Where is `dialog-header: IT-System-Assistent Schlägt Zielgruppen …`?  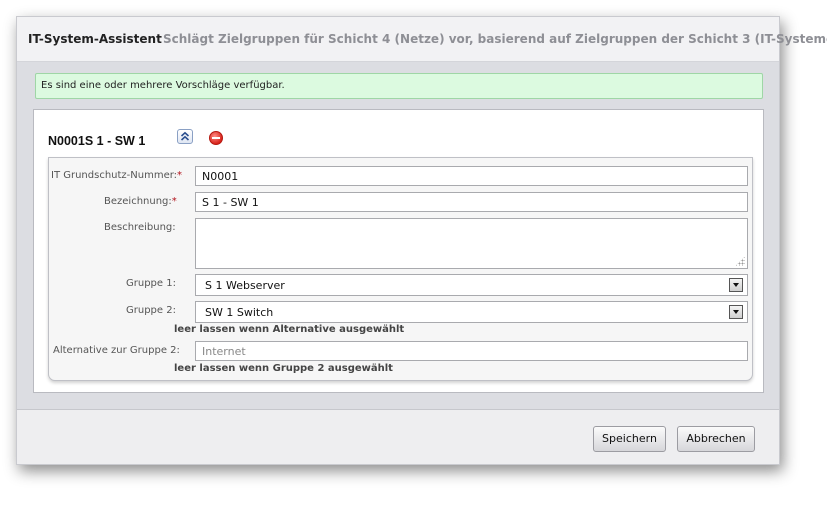 dialog-header: IT-System-Assistent Schlägt Zielgruppen … is located at coordinates (422, 39).